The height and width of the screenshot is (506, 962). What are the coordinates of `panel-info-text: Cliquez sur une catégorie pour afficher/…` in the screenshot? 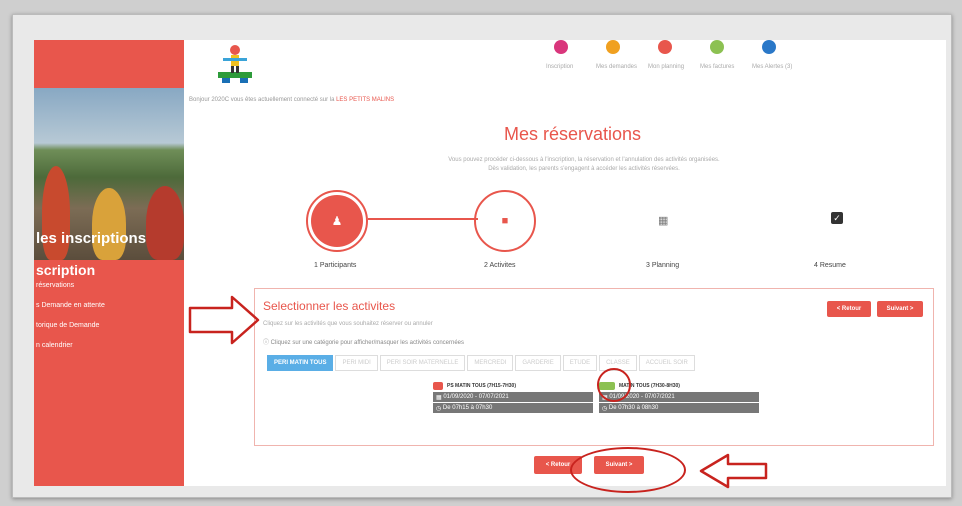 It's located at (367, 343).